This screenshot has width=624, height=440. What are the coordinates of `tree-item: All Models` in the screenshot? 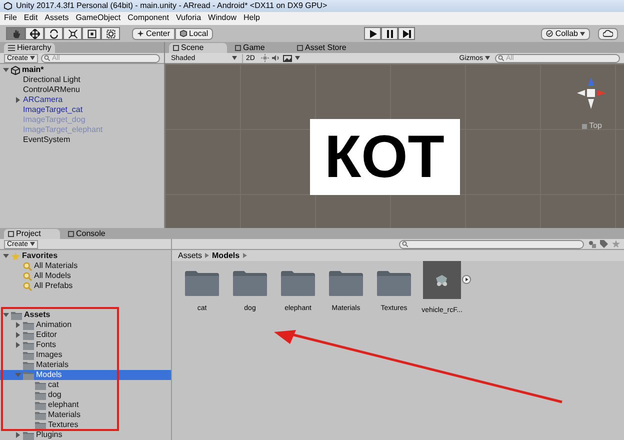 It's located at (52, 276).